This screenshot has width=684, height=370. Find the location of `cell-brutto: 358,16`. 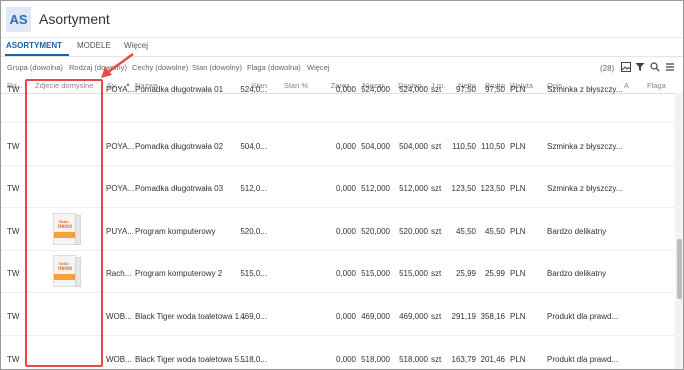

cell-brutto: 358,16 is located at coordinates (492, 316).